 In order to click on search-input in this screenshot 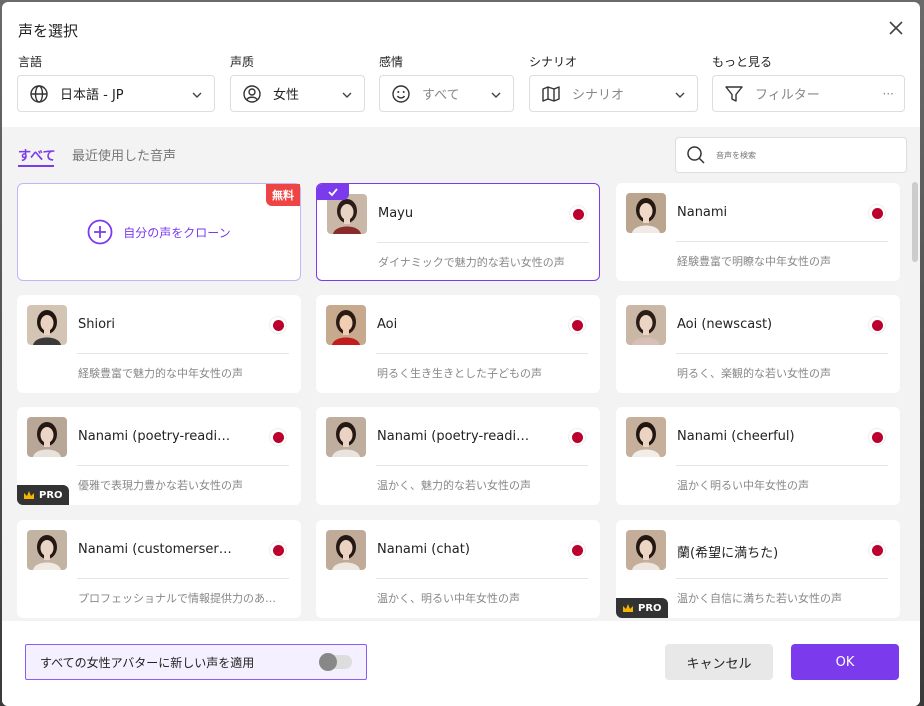, I will do `click(806, 155)`.